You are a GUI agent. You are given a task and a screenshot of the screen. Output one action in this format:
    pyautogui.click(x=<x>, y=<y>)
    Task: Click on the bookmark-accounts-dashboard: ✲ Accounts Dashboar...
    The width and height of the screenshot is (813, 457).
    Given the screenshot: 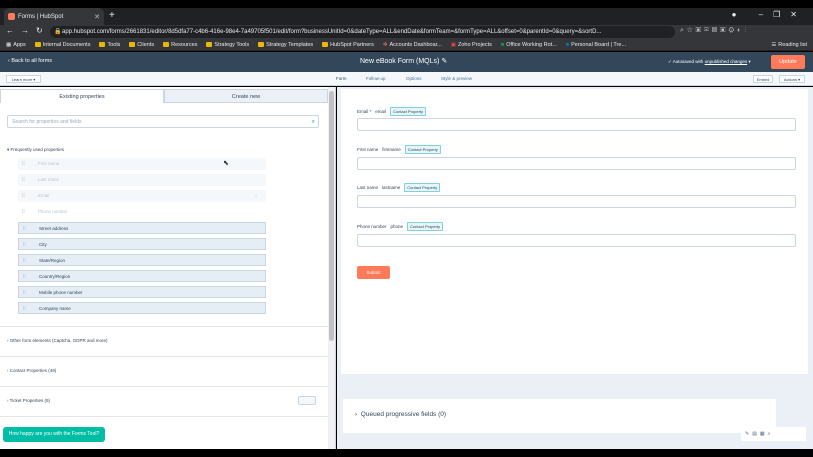 What is the action you would take?
    pyautogui.click(x=412, y=45)
    